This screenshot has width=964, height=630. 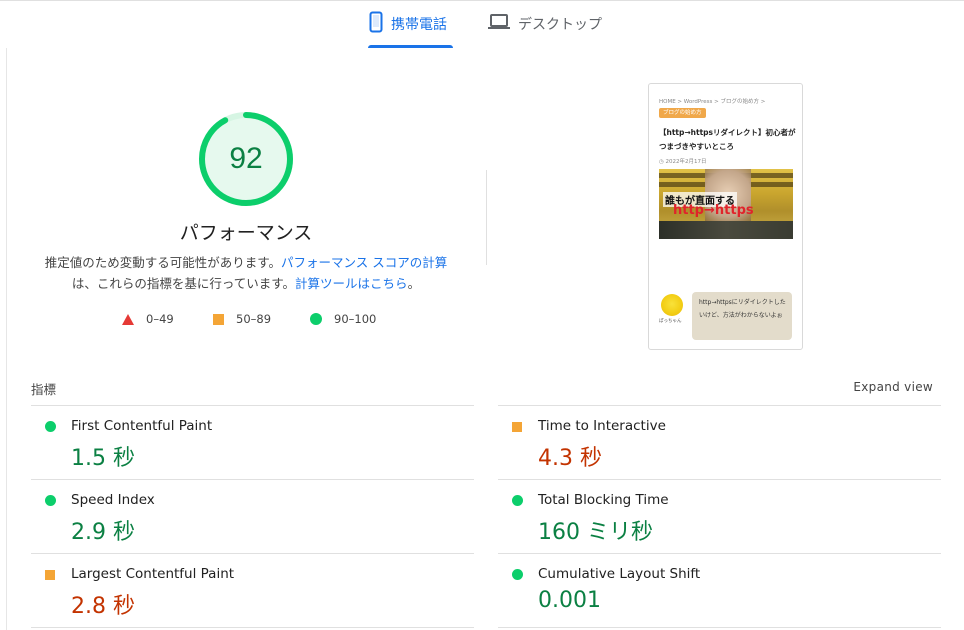 What do you see at coordinates (160, 319) in the screenshot?
I see `legend-fail-label: 0–49` at bounding box center [160, 319].